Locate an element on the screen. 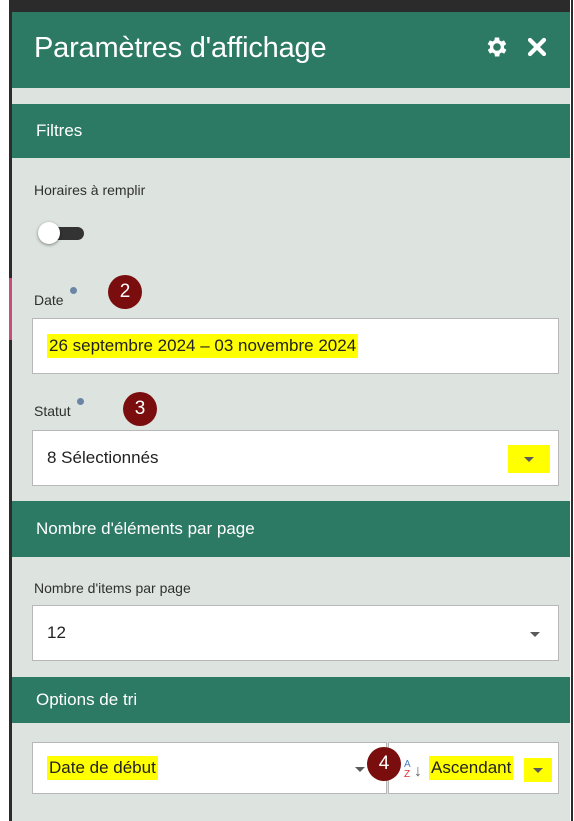 This screenshot has height=821, width=574. statut-caret-highlight is located at coordinates (529, 459).